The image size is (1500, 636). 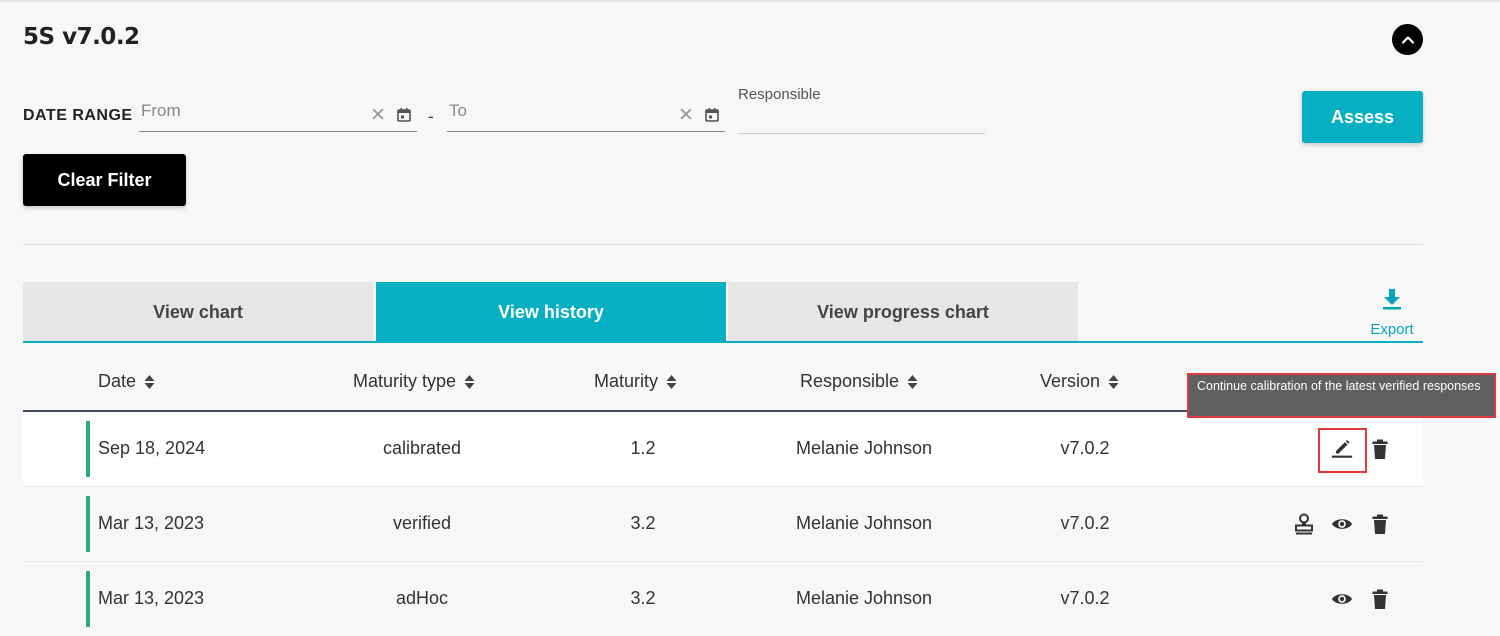 I want to click on stamp-button, so click(x=1304, y=524).